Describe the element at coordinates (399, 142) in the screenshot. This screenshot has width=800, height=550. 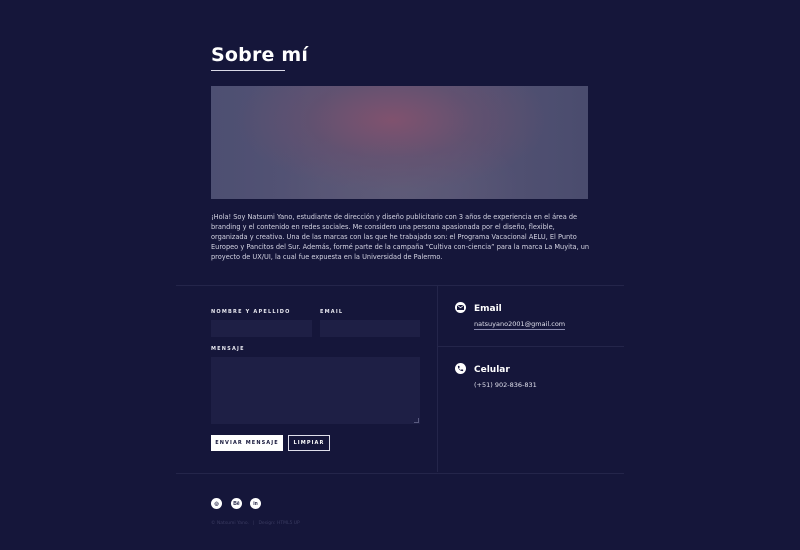
I see `about-banner-image` at that location.